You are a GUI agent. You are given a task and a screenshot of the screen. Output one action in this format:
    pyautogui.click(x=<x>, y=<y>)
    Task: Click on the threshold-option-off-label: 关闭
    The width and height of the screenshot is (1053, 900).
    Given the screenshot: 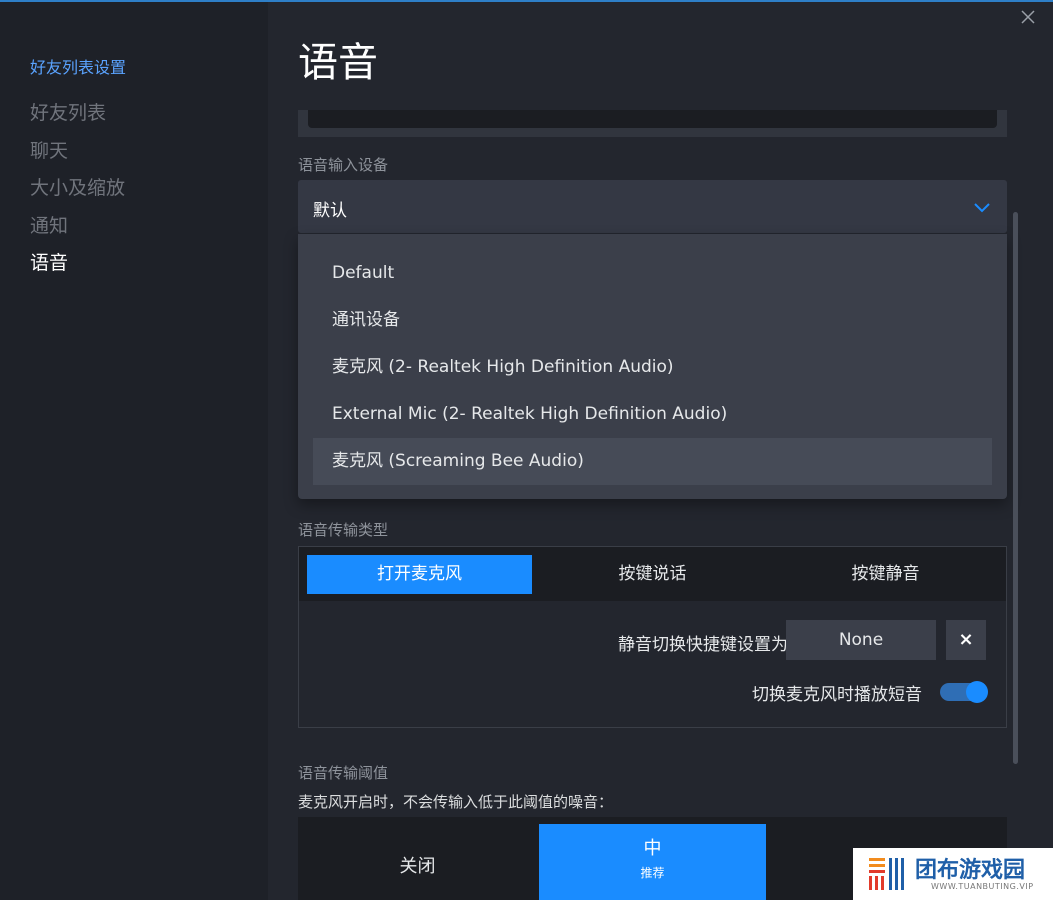 What is the action you would take?
    pyautogui.click(x=417, y=866)
    